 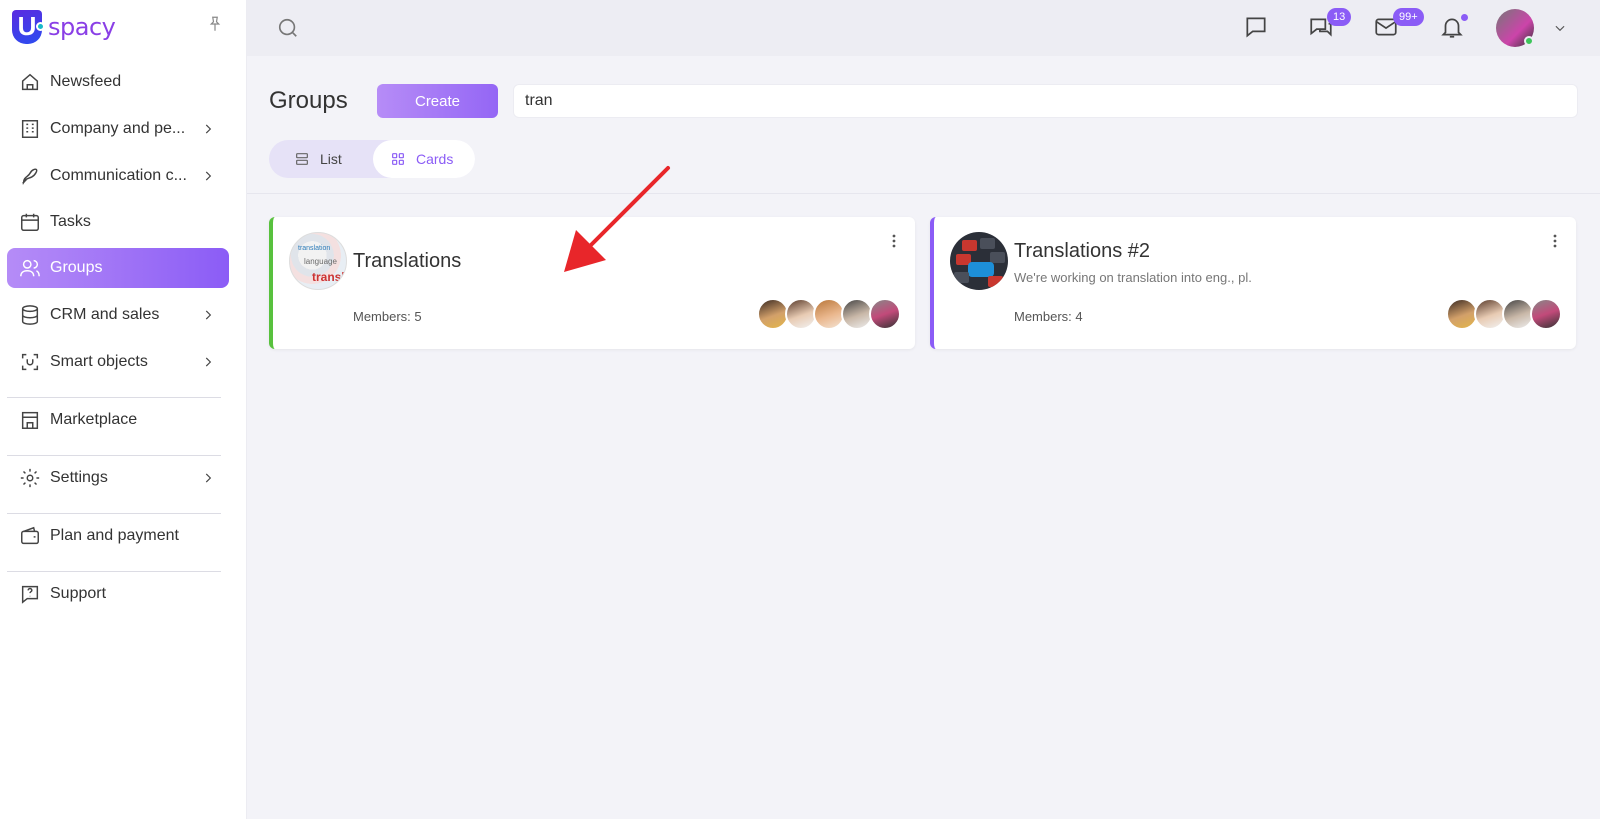 What do you see at coordinates (215, 24) in the screenshot?
I see `pin-icon` at bounding box center [215, 24].